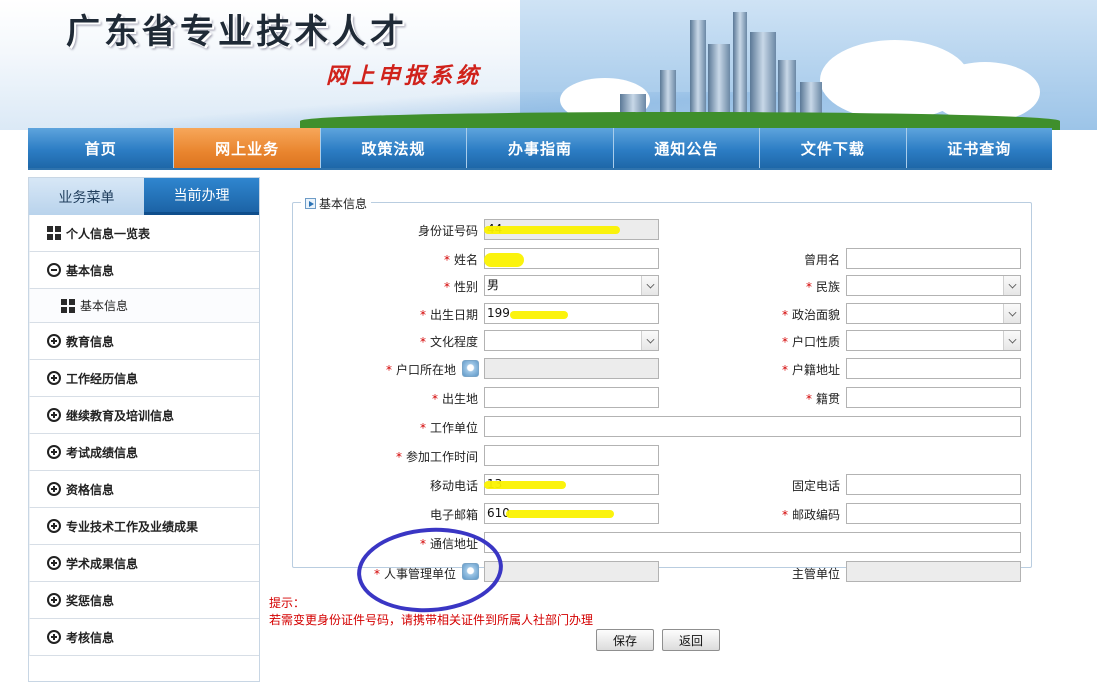  I want to click on nav-notices: 通知公告, so click(687, 148).